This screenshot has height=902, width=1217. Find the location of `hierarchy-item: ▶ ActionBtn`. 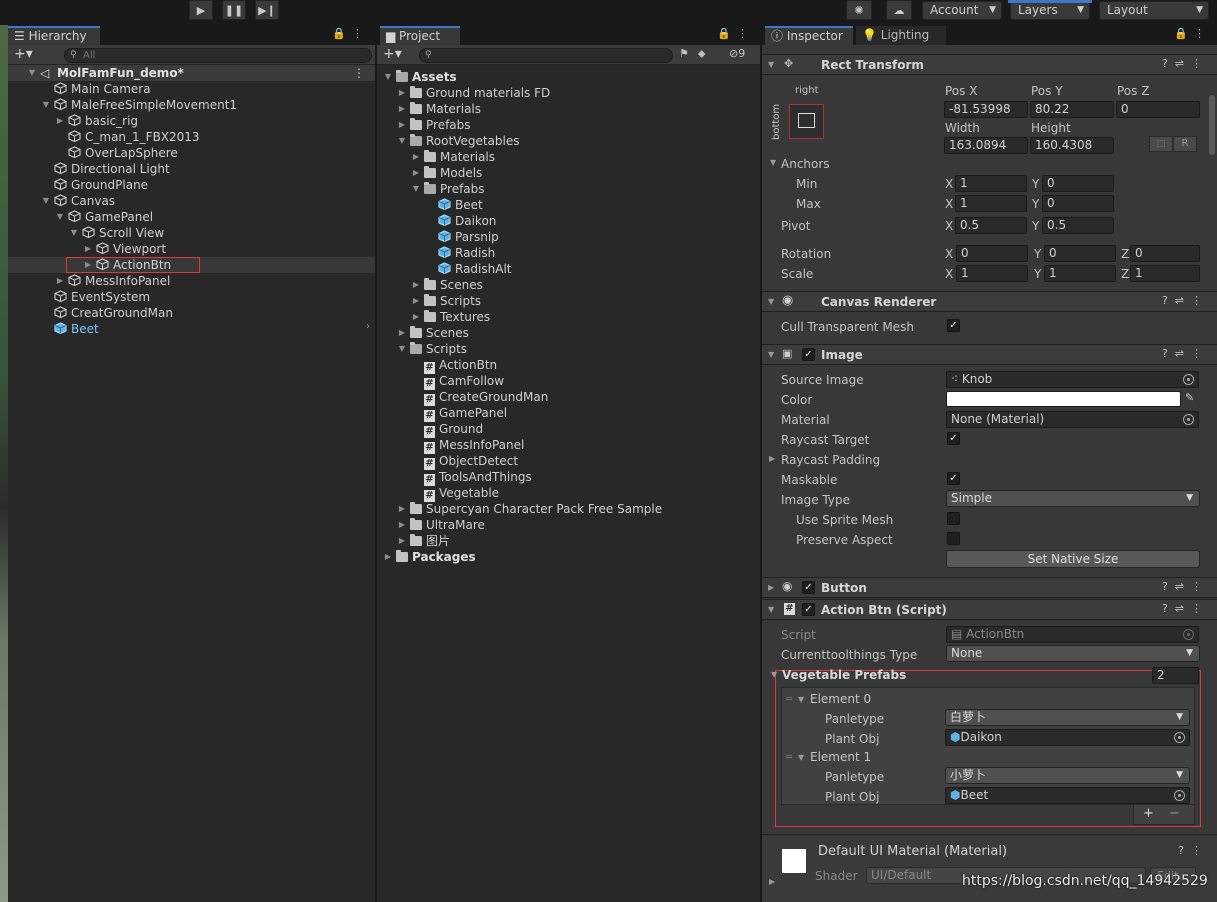

hierarchy-item: ▶ ActionBtn is located at coordinates (191, 265).